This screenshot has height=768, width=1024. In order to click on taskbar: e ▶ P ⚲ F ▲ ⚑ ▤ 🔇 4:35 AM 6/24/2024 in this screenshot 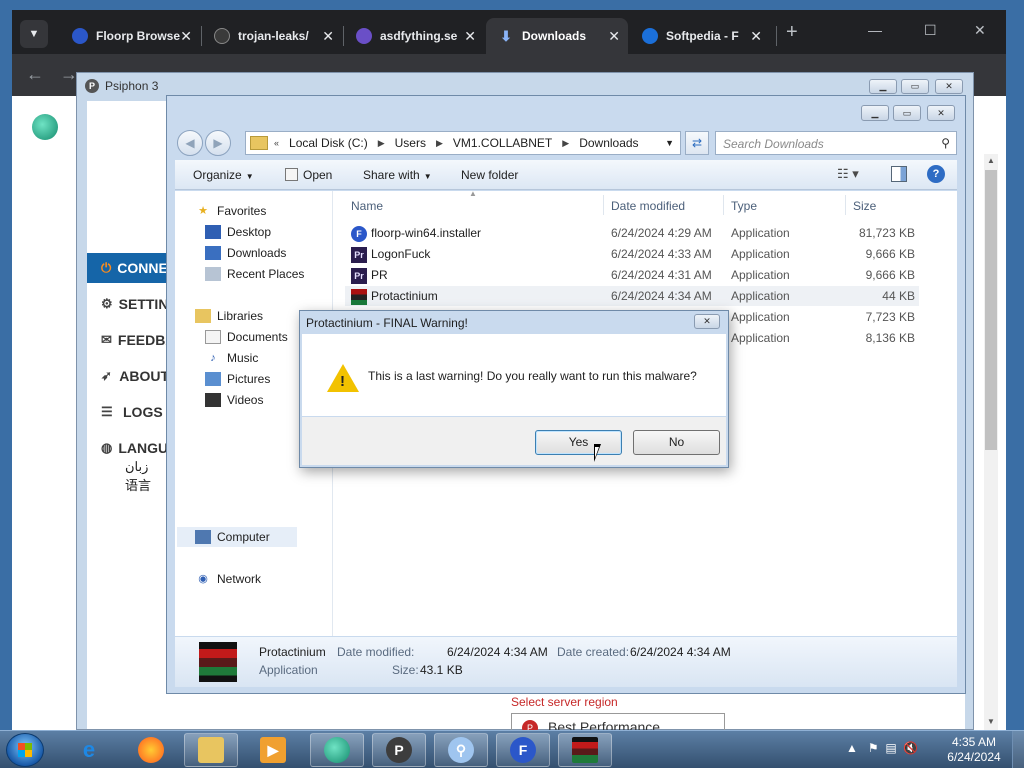, I will do `click(512, 749)`.